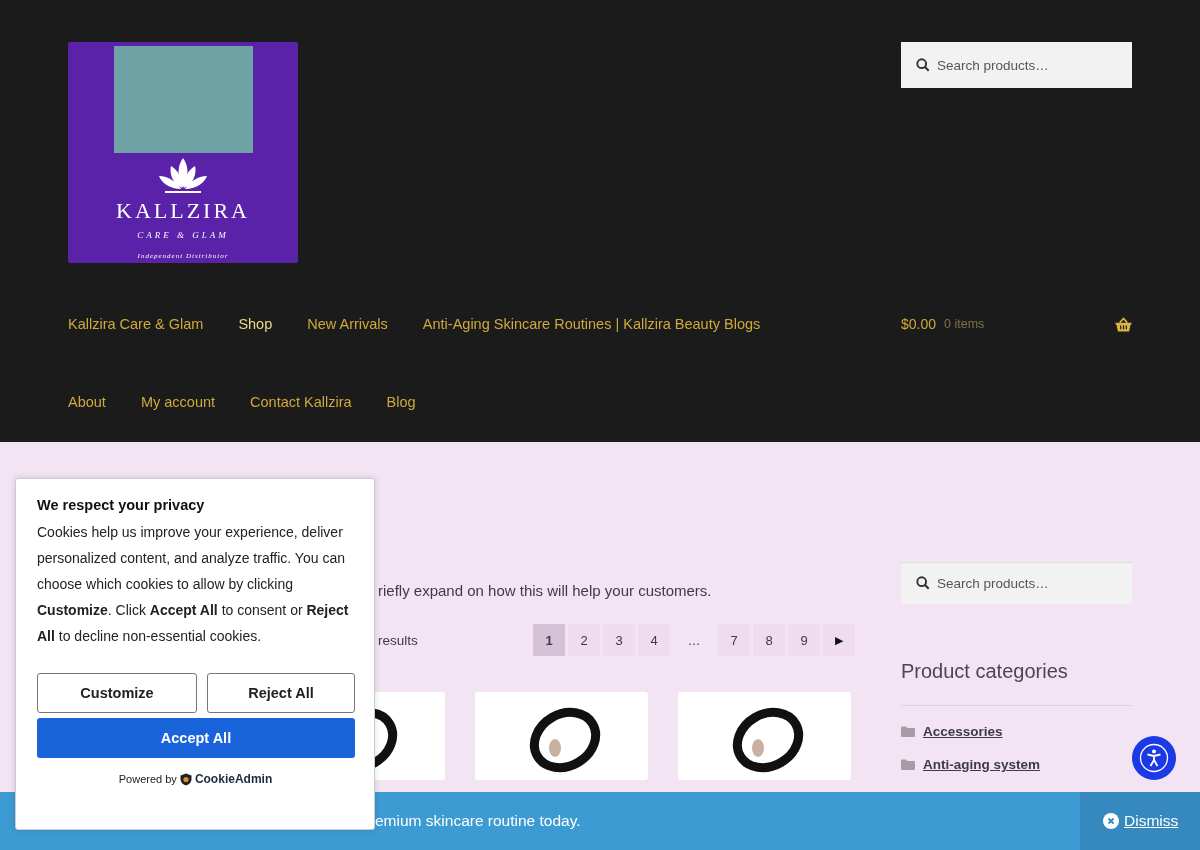 The width and height of the screenshot is (1200, 850). Describe the element at coordinates (347, 324) in the screenshot. I see `nav-link: New Arrivals` at that location.